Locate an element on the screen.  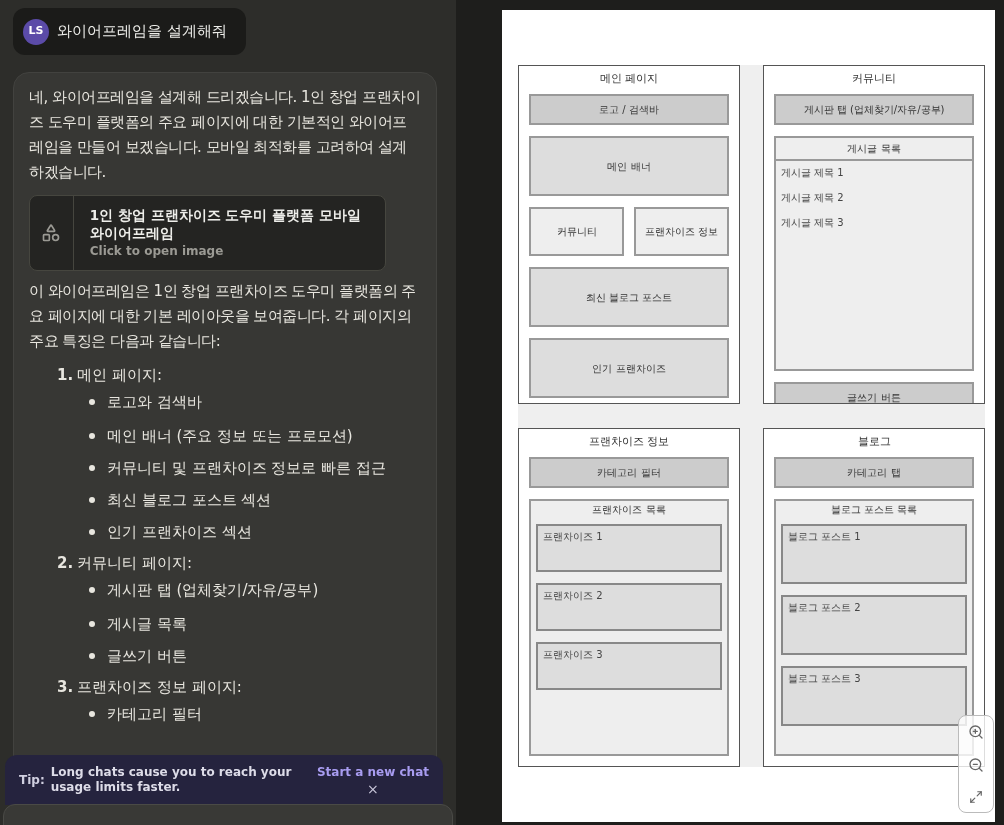
zoom-in-icon is located at coordinates (976, 732).